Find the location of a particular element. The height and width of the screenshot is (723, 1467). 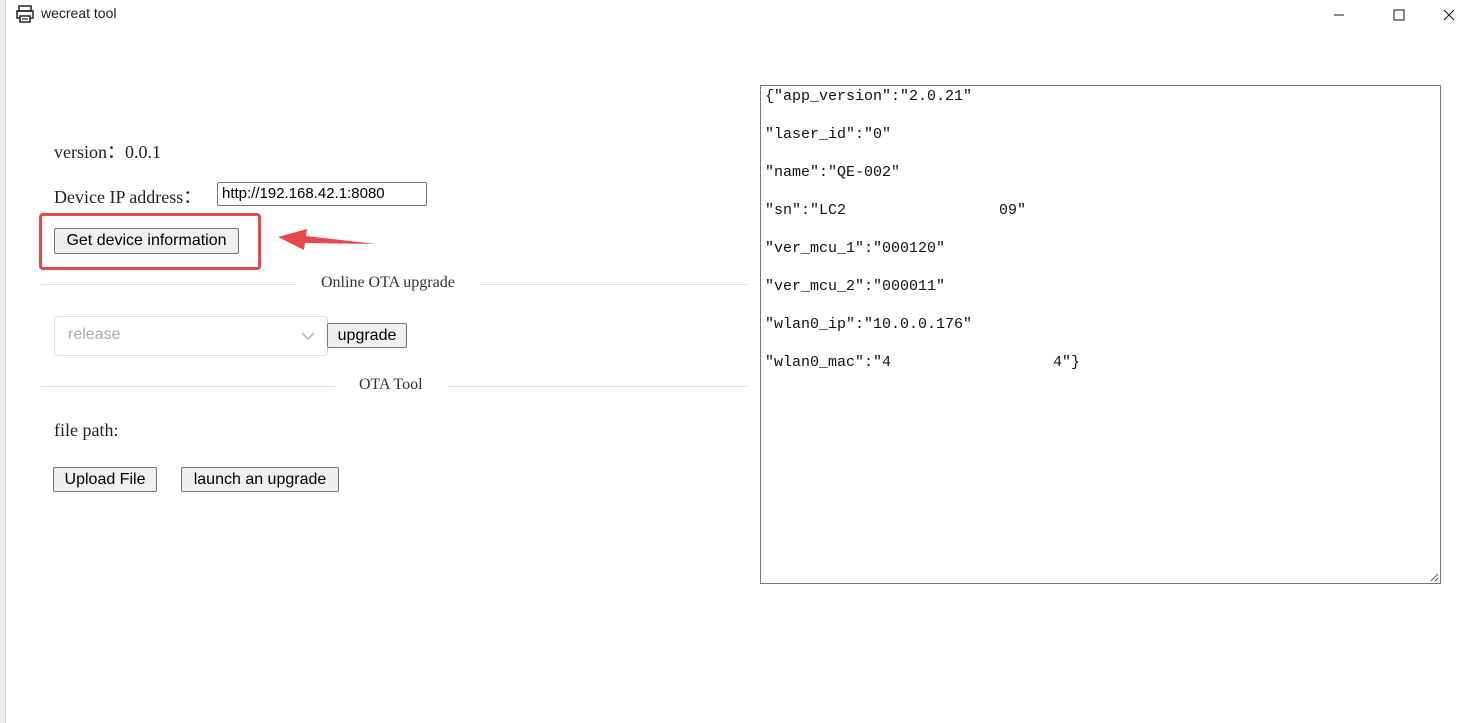

upload-file-button: Upload File is located at coordinates (105, 479).